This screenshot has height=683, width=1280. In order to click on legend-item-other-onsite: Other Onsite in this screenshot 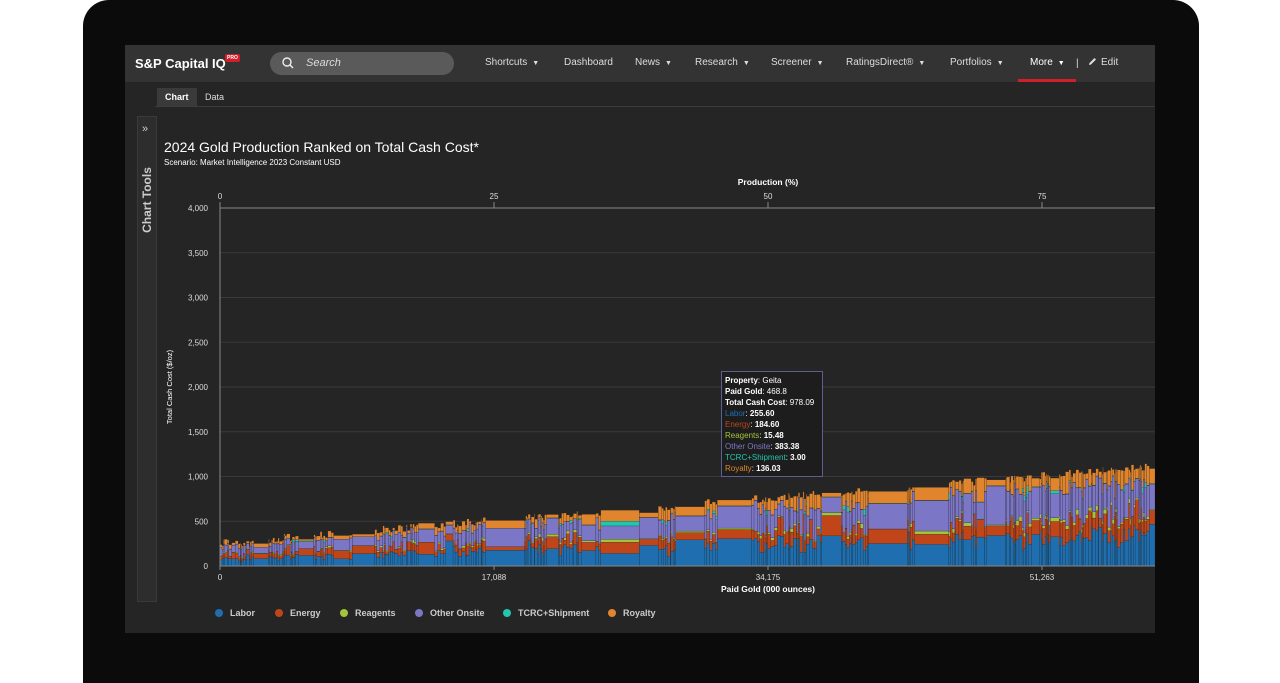, I will do `click(450, 613)`.